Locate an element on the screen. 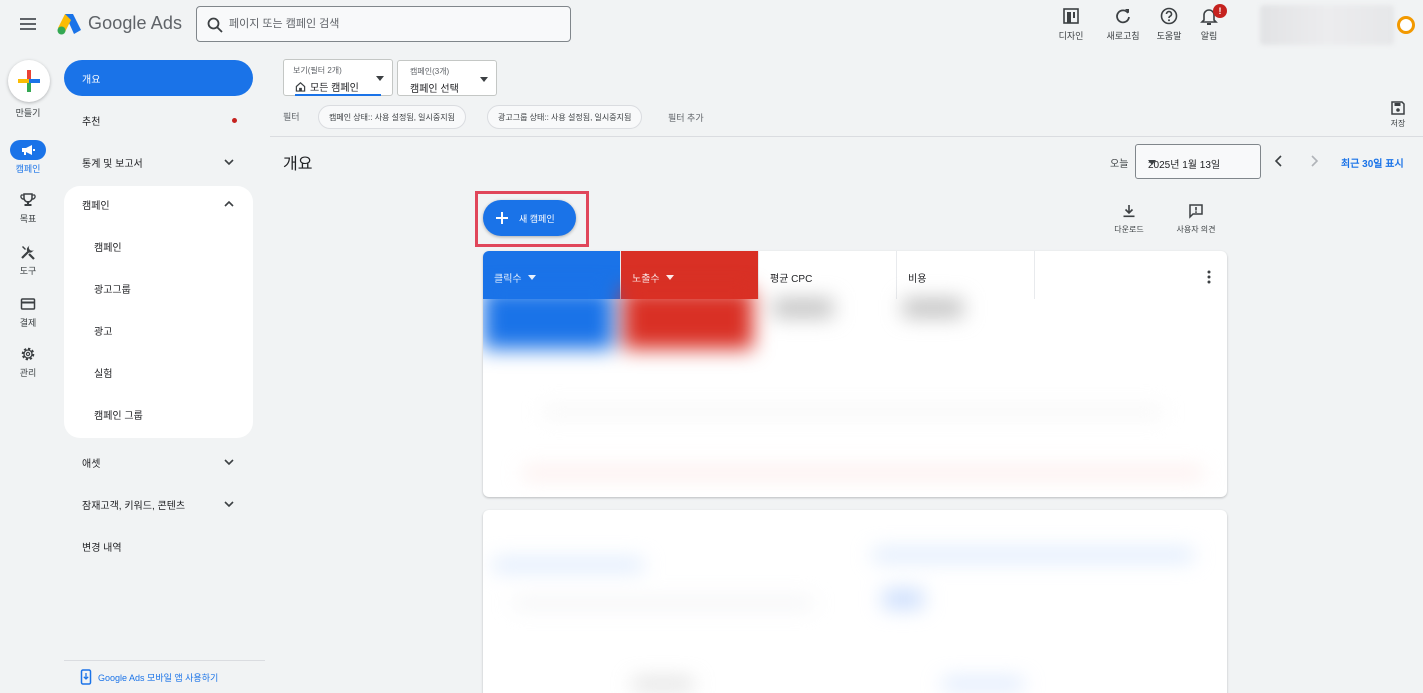 The width and height of the screenshot is (1423, 693). rail-item-campaigns: 캠페인 is located at coordinates (28, 160).